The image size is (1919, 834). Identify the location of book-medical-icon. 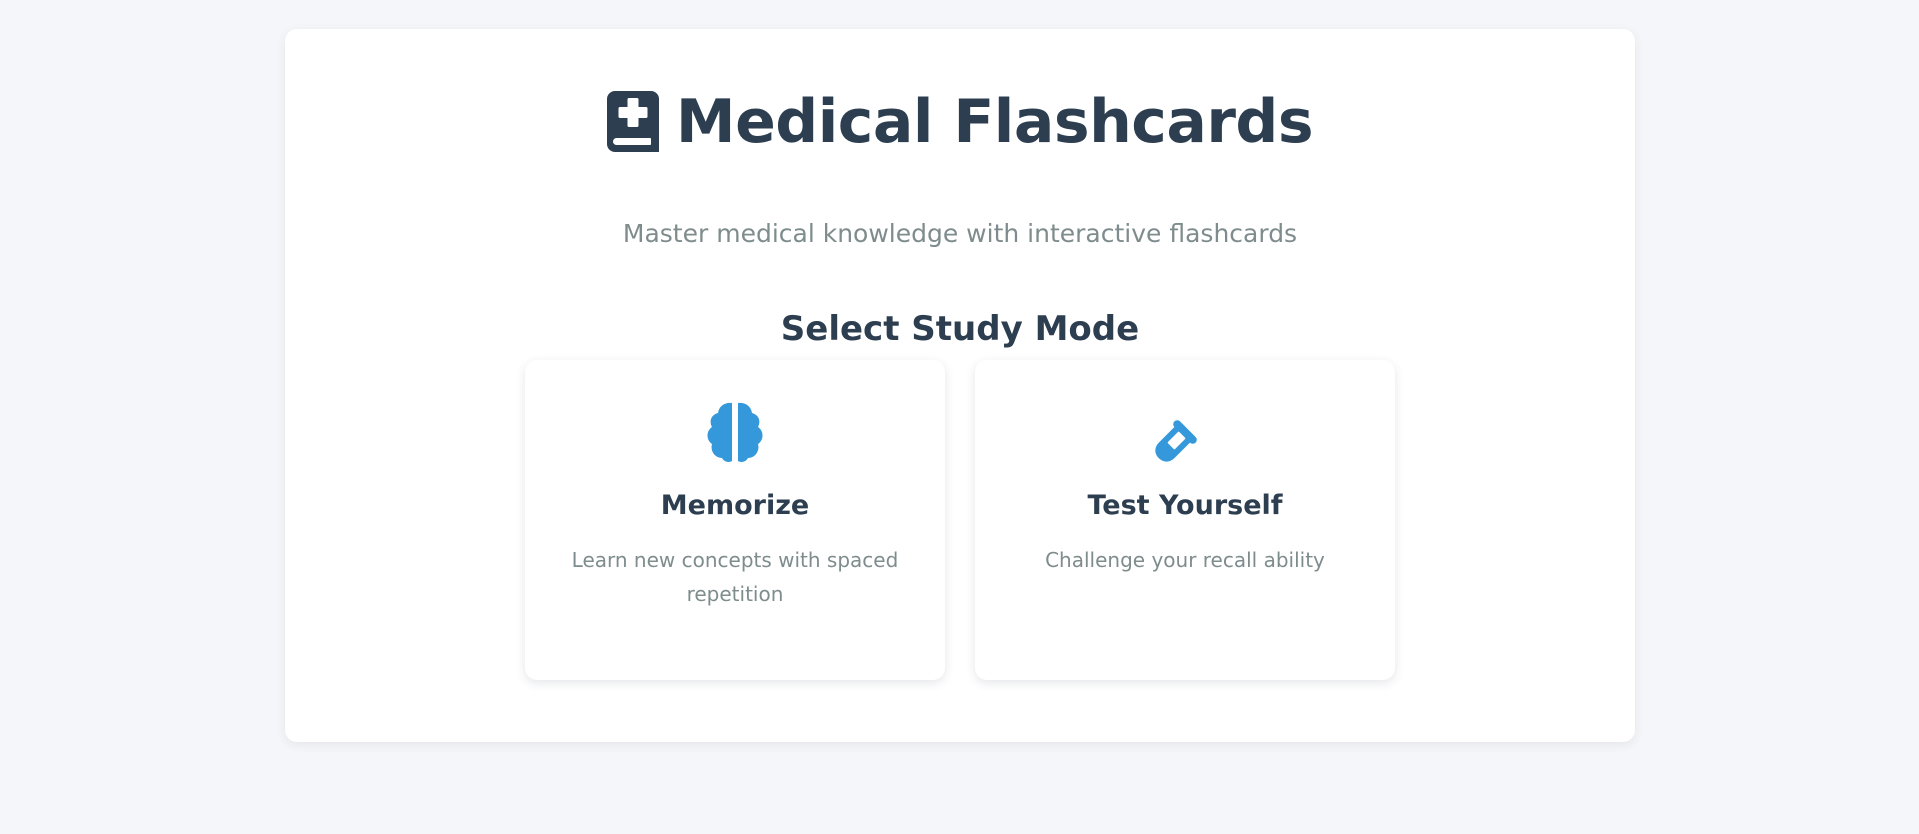
(632, 121).